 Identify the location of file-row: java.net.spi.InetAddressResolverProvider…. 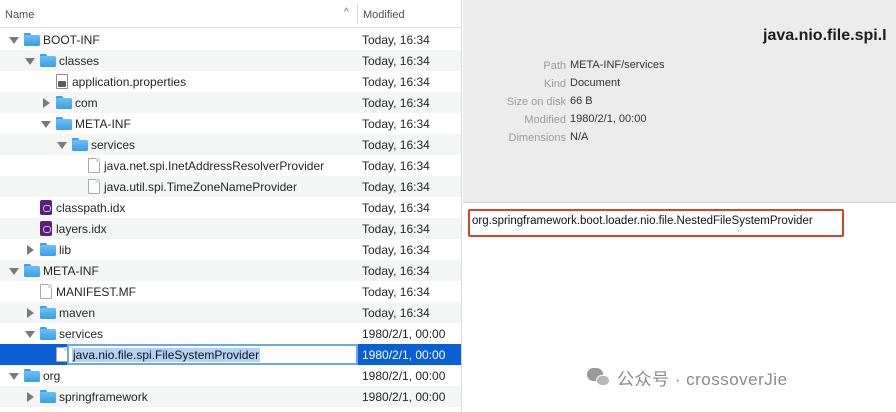
(230, 165).